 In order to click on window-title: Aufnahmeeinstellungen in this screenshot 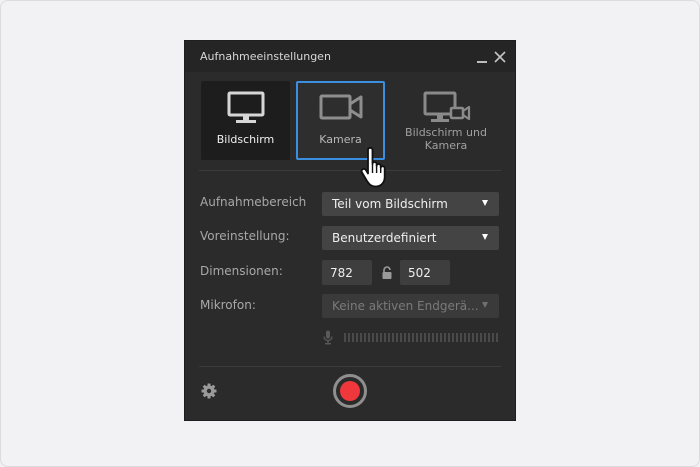, I will do `click(265, 56)`.